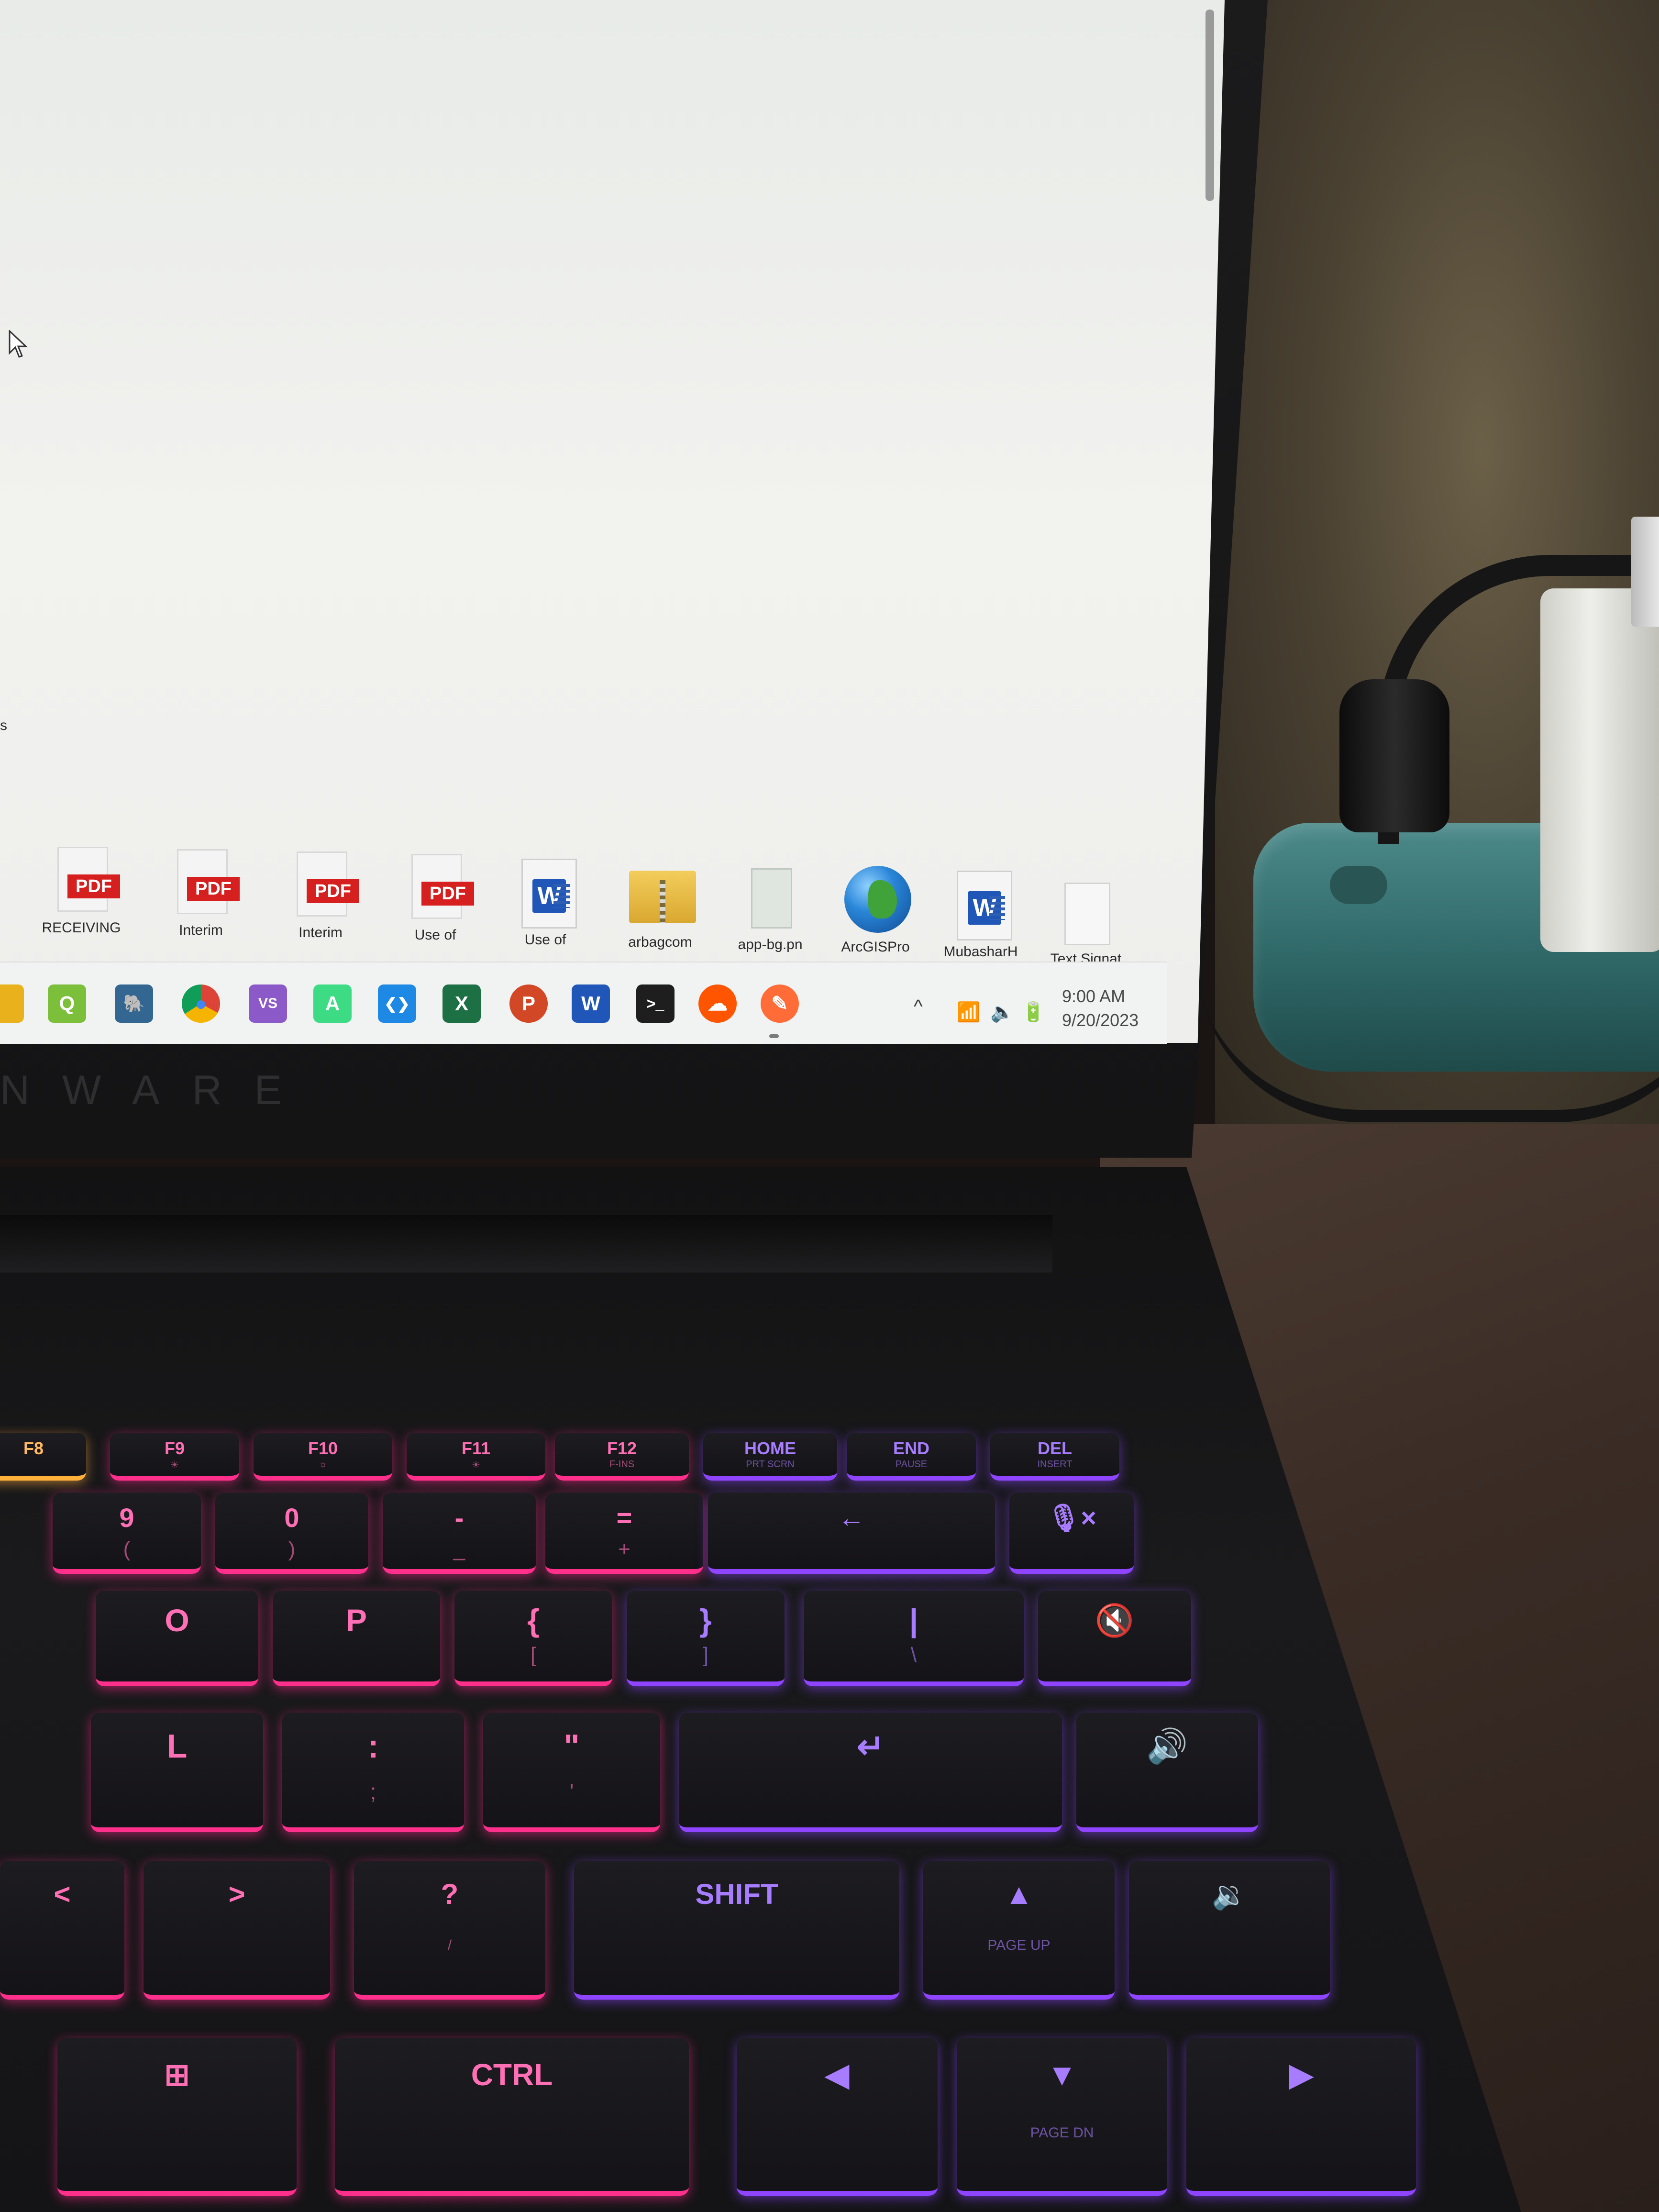  What do you see at coordinates (236, 1894) in the screenshot?
I see `key-label: >` at bounding box center [236, 1894].